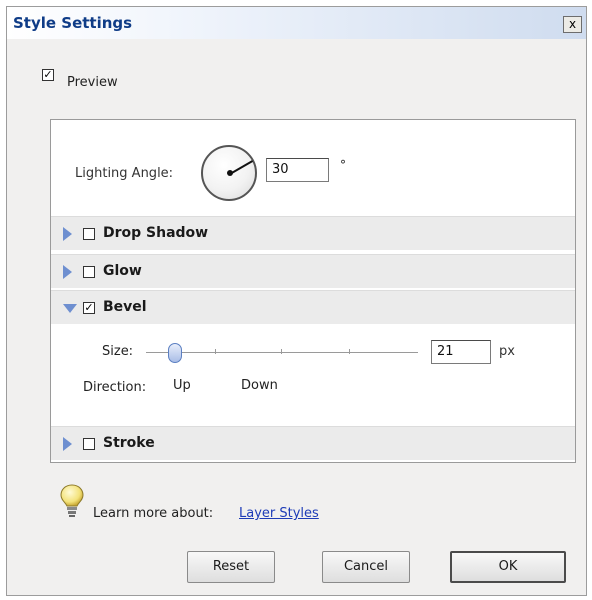 The width and height of the screenshot is (592, 600). Describe the element at coordinates (89, 234) in the screenshot. I see `drop-shadow-checkbox` at that location.